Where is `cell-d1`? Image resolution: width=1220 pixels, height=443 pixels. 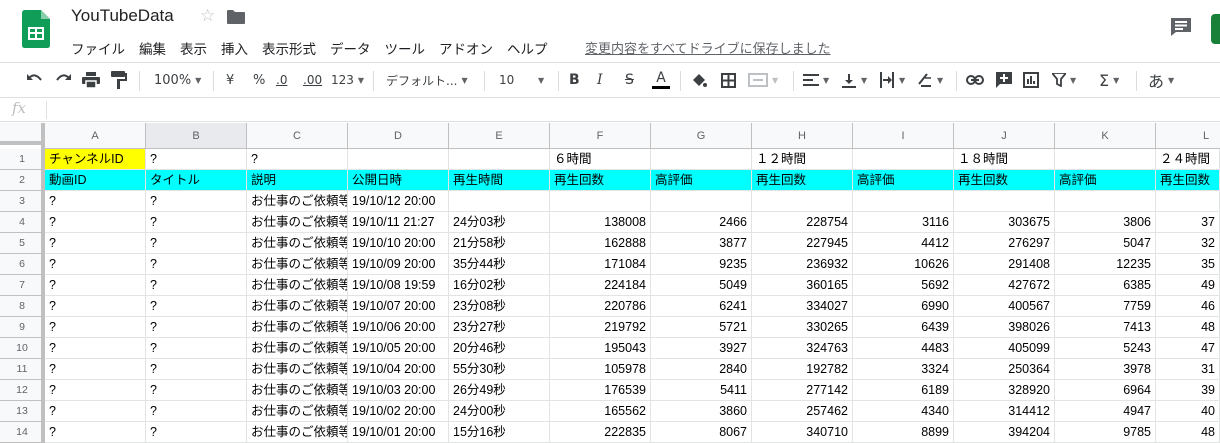 cell-d1 is located at coordinates (398, 159).